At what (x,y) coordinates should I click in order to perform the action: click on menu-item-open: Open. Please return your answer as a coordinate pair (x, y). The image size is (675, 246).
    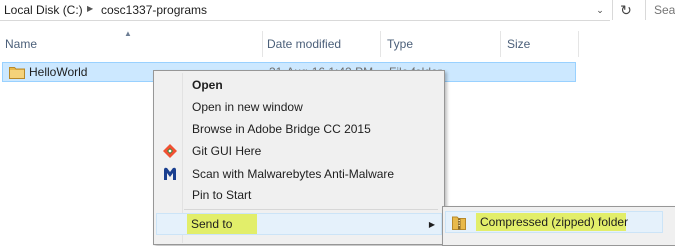
    Looking at the image, I should click on (299, 85).